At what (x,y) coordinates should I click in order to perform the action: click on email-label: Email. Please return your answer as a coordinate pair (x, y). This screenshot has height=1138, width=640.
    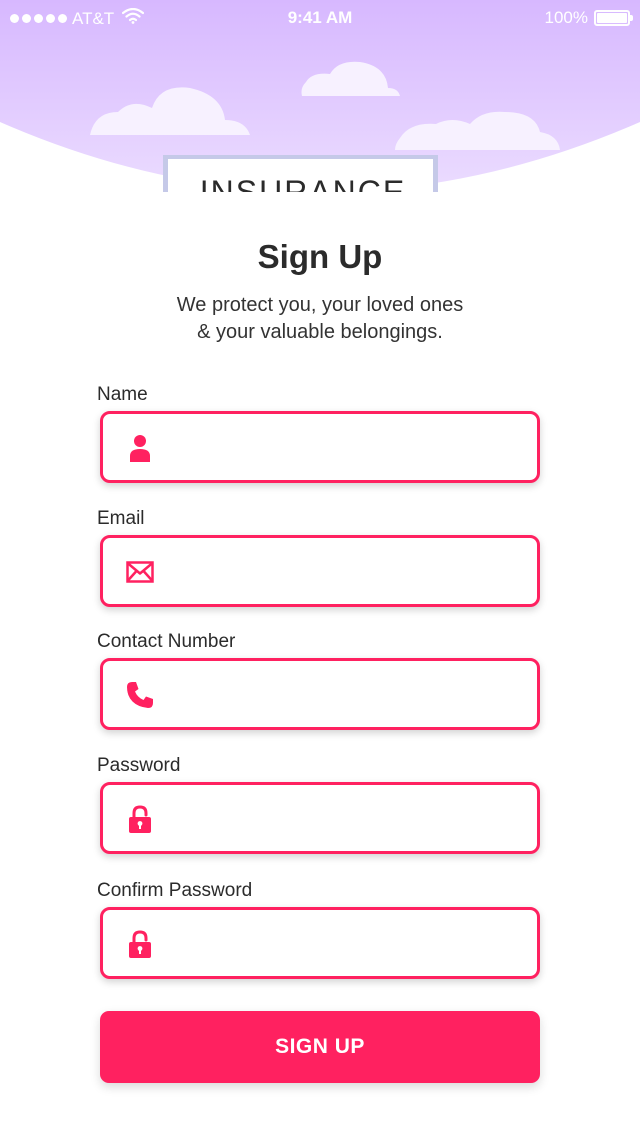
    Looking at the image, I should click on (121, 518).